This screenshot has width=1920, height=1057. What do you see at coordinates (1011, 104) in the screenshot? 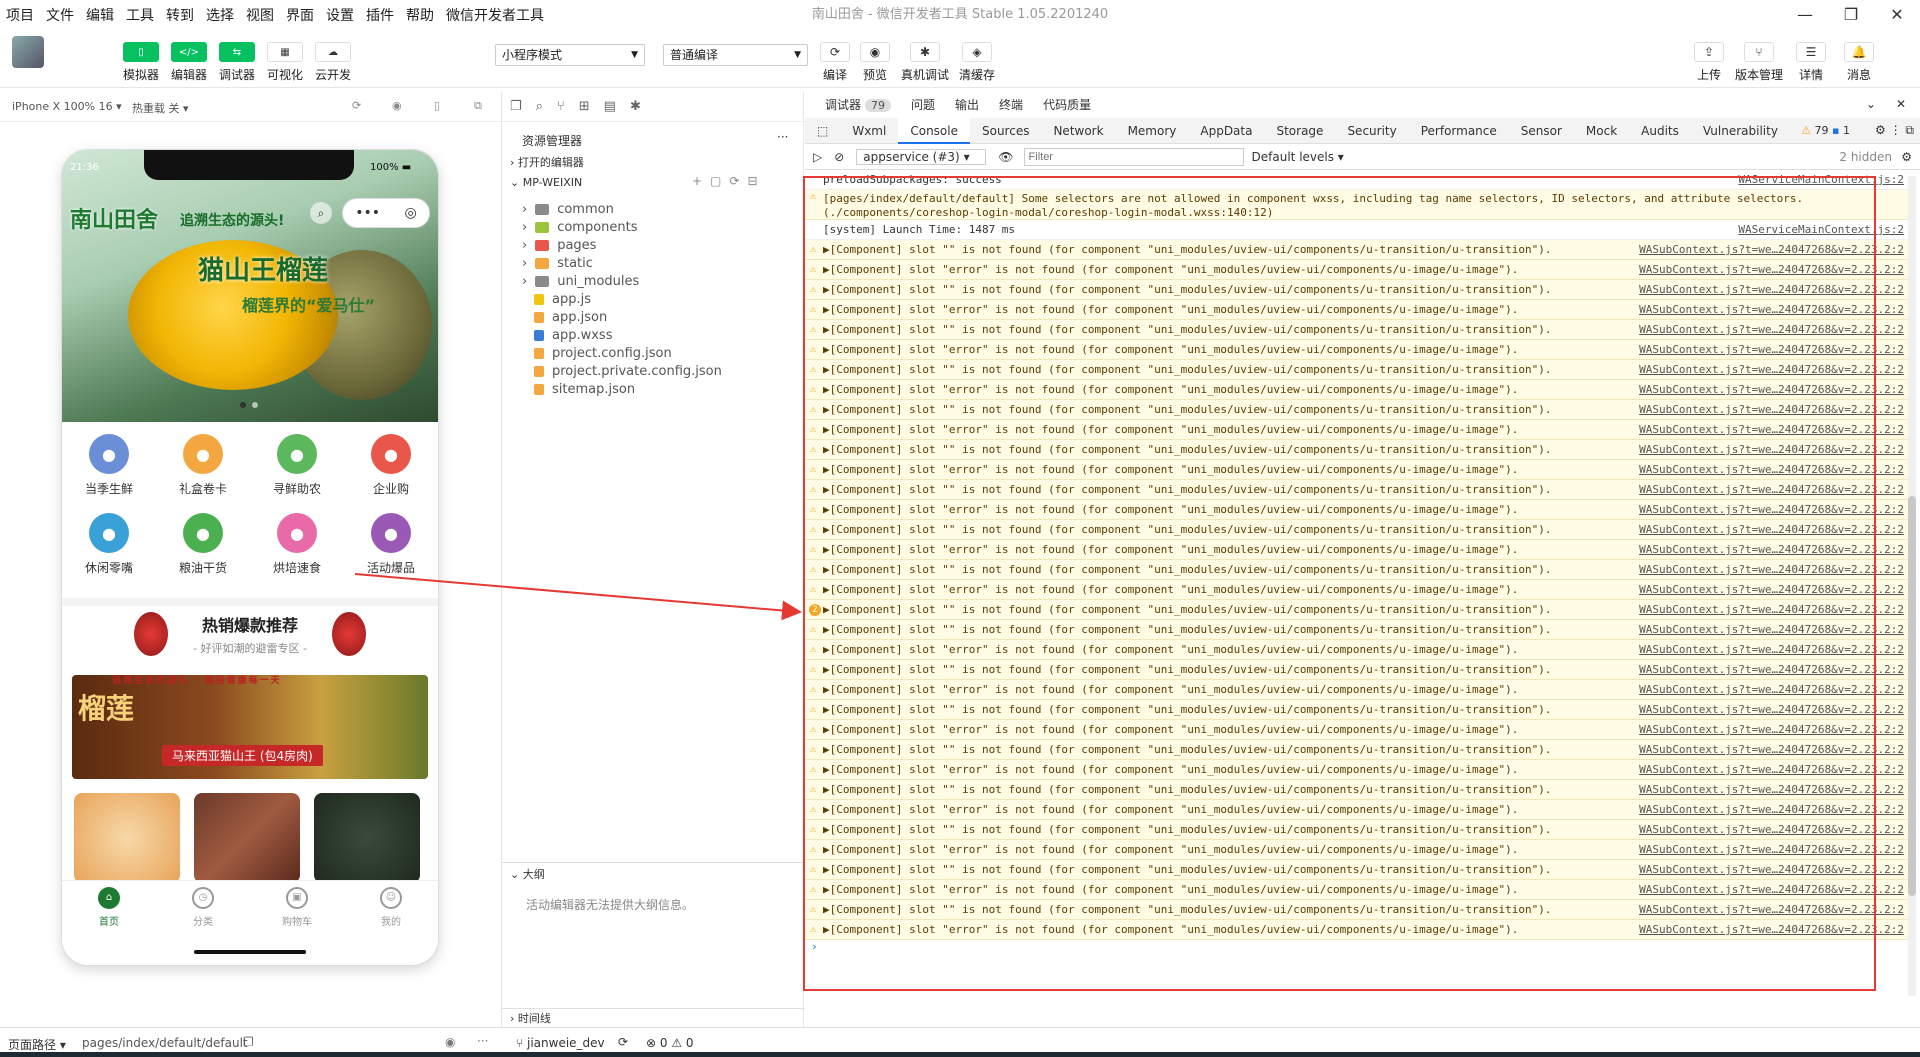
I see `devtools-top-tab: 终端` at bounding box center [1011, 104].